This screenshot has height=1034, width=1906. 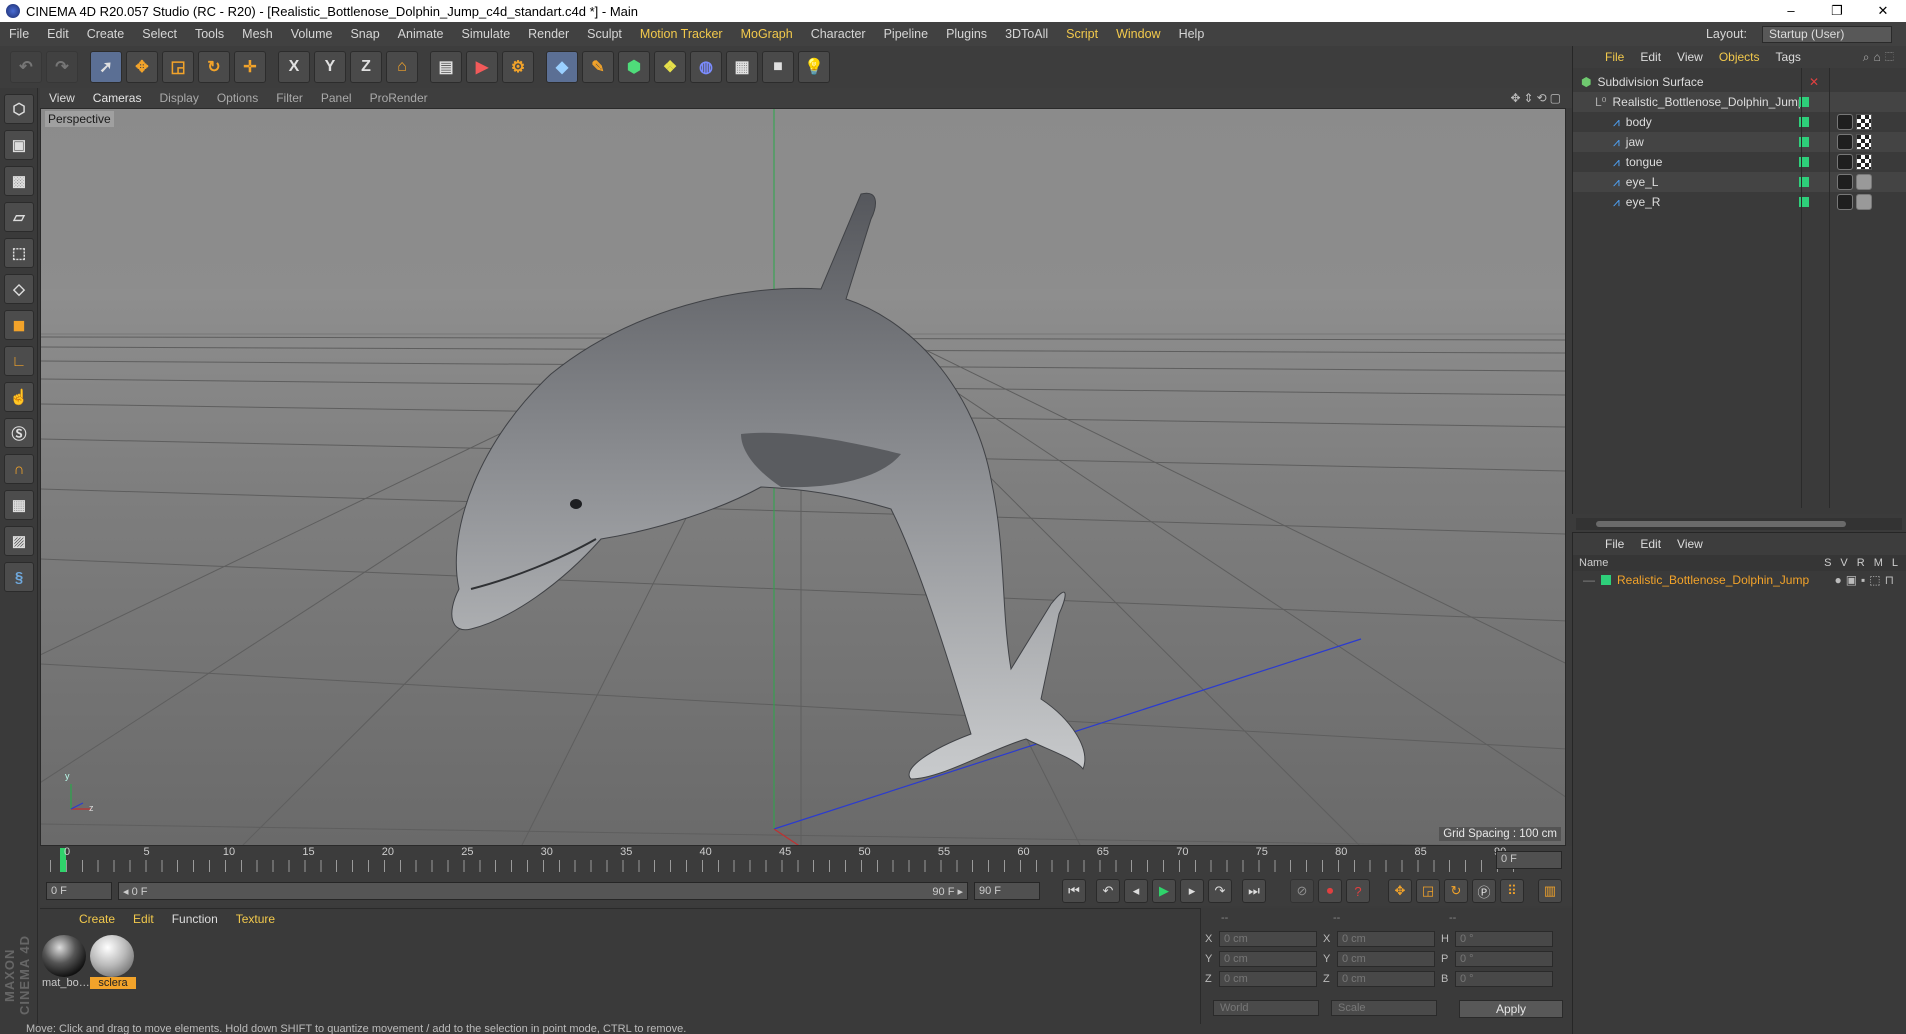 I want to click on render-settings-icon: ⚙, so click(x=518, y=67).